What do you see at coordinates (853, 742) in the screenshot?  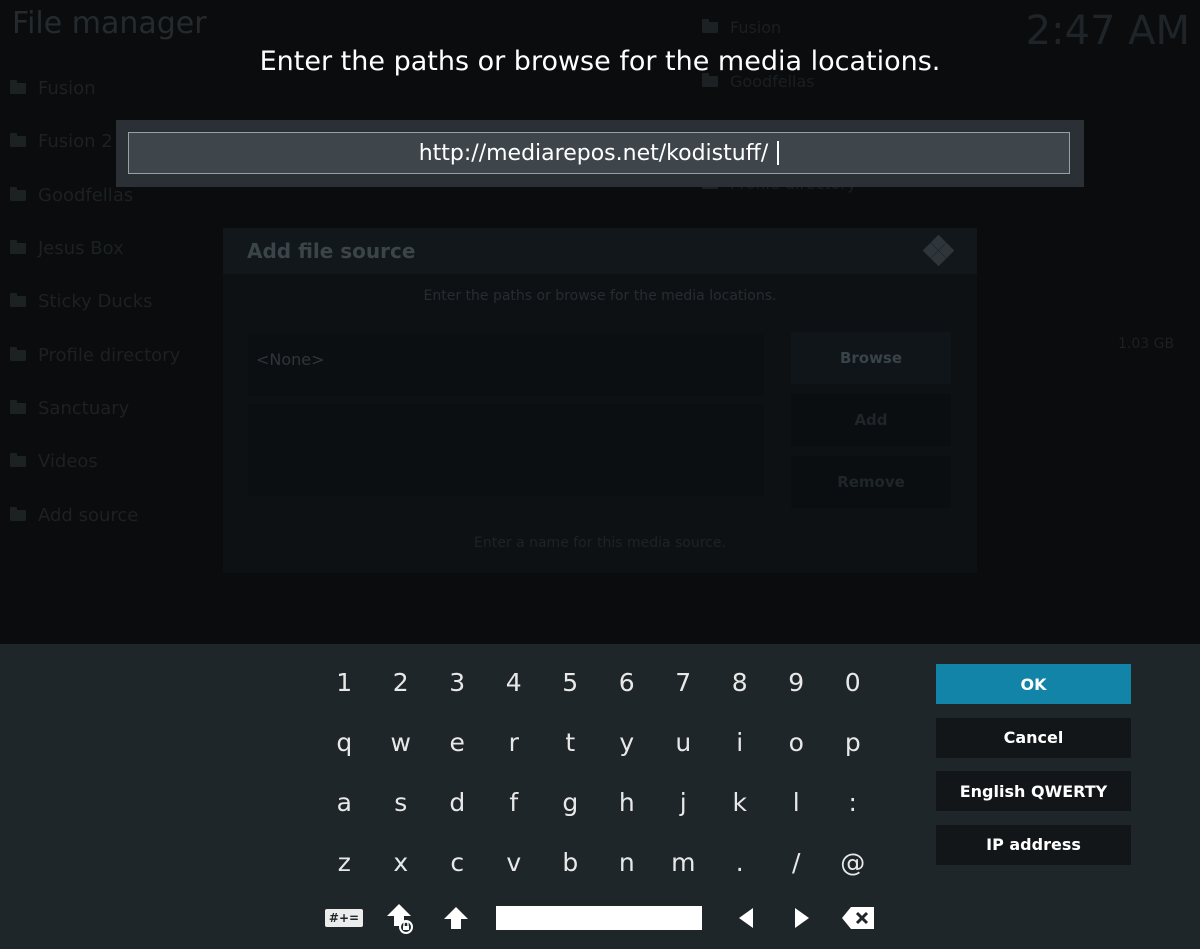 I see `key: p` at bounding box center [853, 742].